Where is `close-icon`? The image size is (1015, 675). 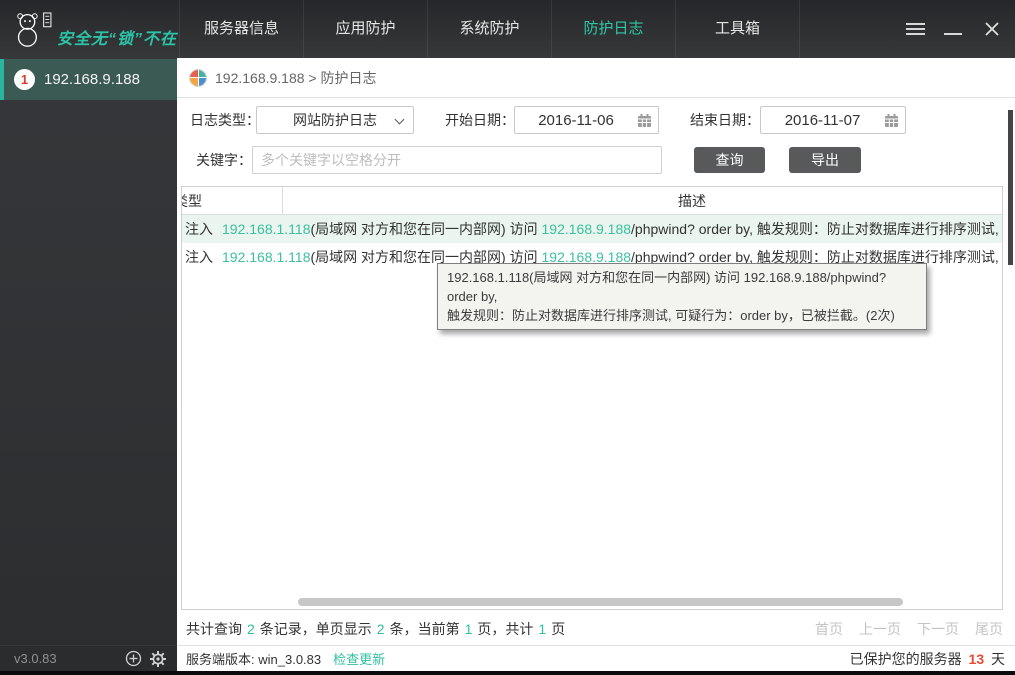
close-icon is located at coordinates (992, 29).